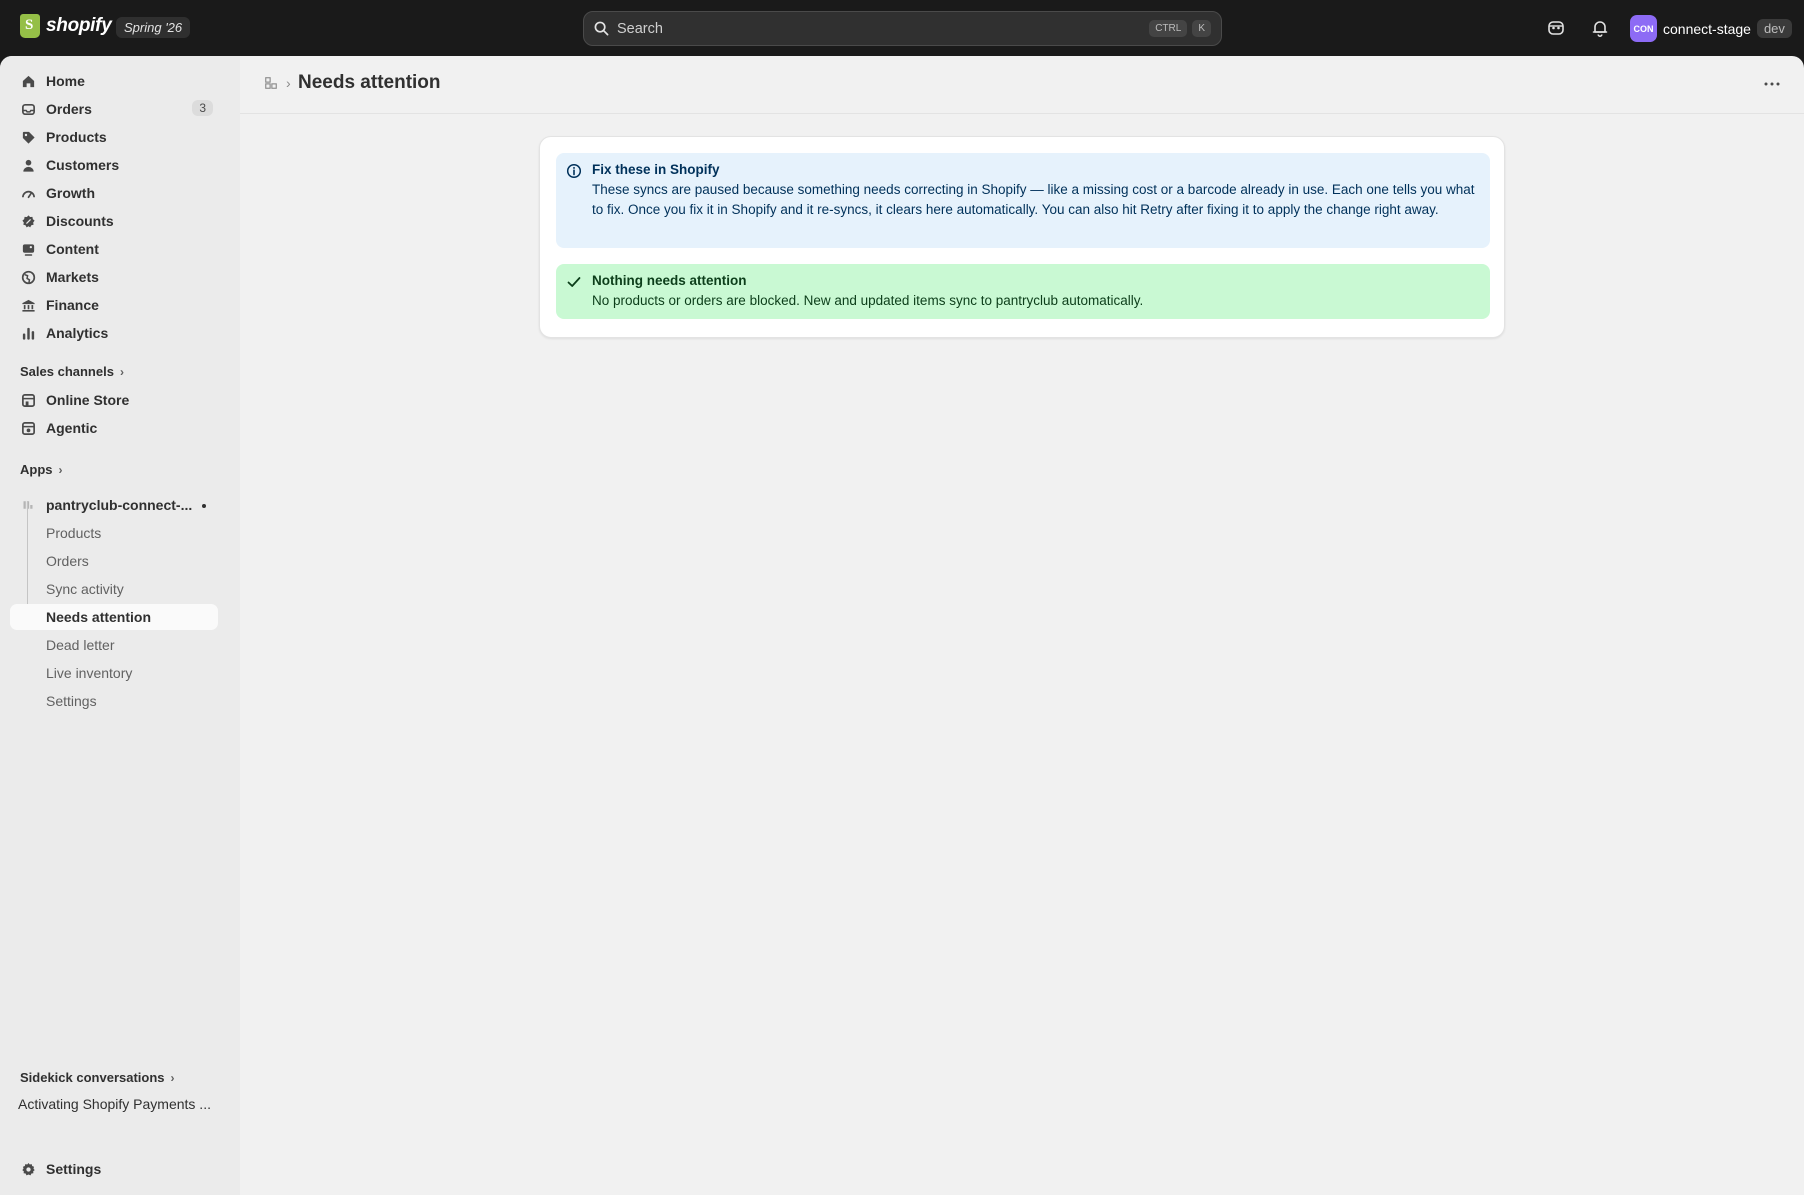  I want to click on sidebar-item-products: Products, so click(114, 137).